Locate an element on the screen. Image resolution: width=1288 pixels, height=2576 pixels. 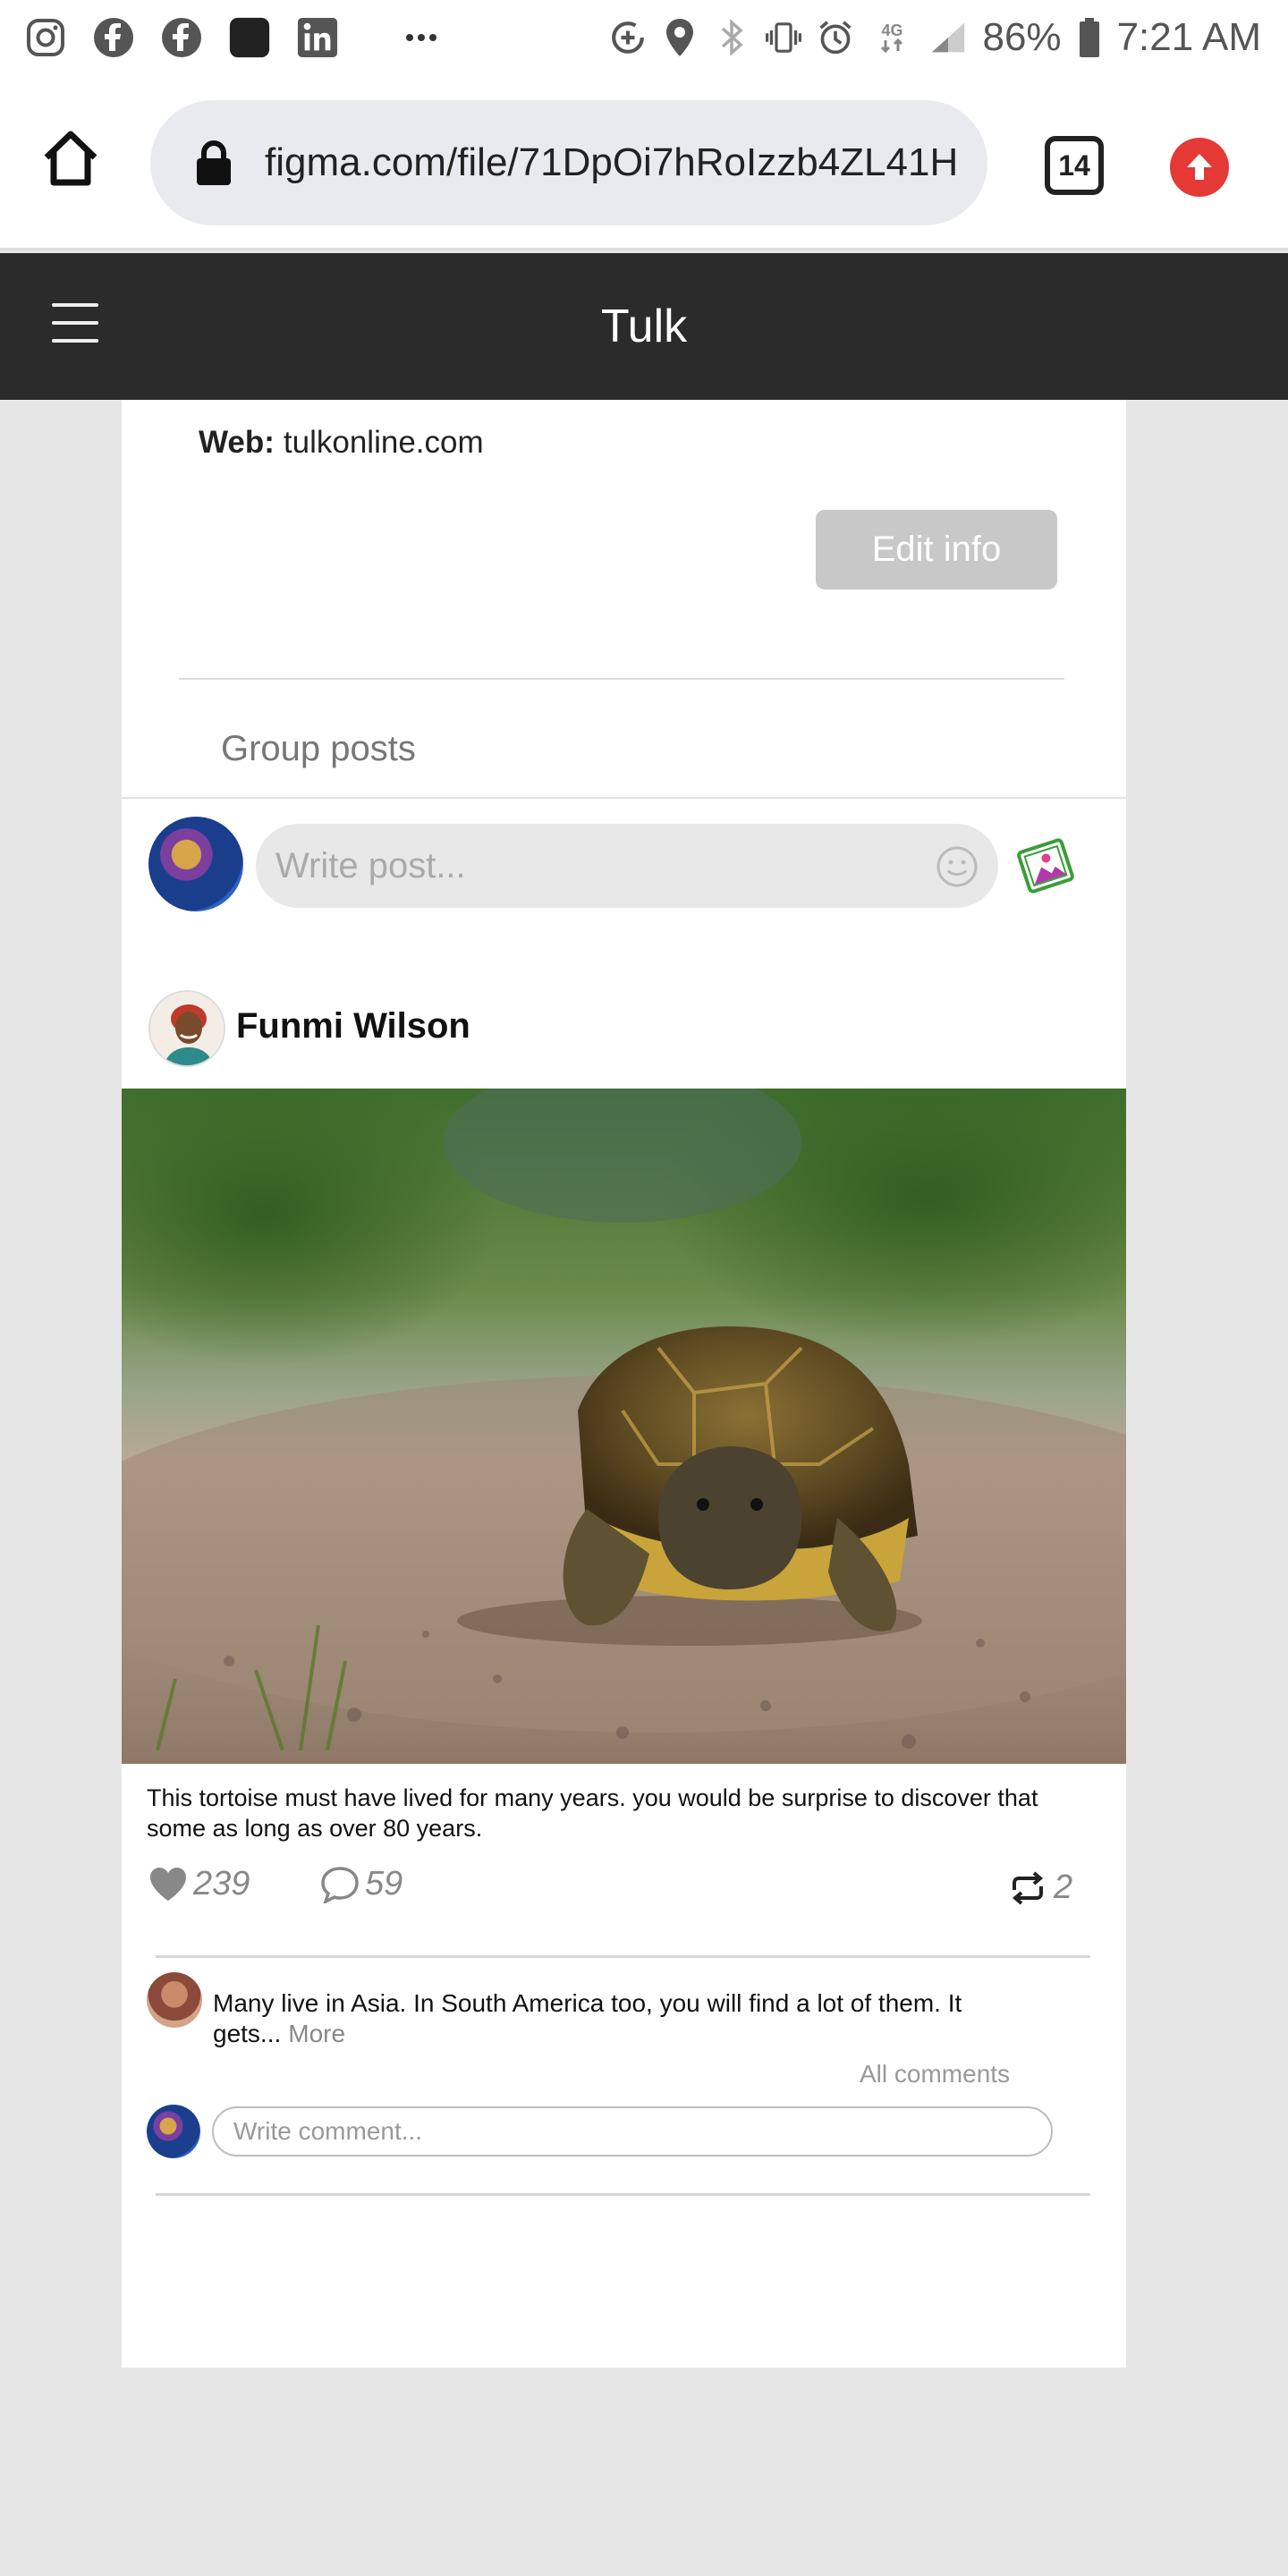
data-saver-icon is located at coordinates (628, 37).